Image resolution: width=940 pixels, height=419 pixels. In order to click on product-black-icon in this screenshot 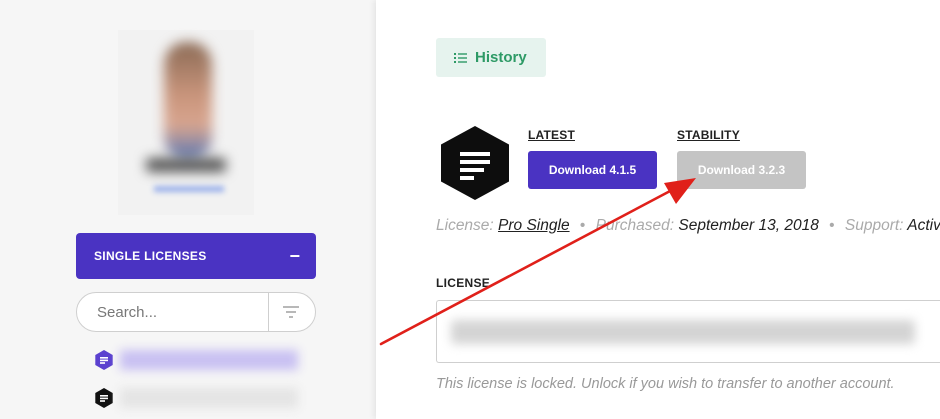, I will do `click(104, 398)`.